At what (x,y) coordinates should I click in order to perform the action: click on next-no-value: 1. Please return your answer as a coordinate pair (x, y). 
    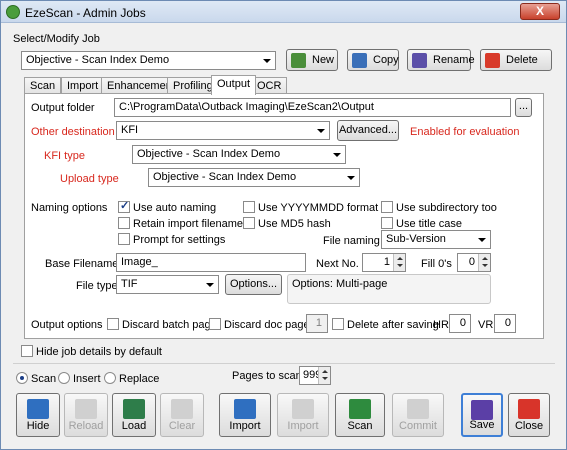
    Looking at the image, I should click on (386, 262).